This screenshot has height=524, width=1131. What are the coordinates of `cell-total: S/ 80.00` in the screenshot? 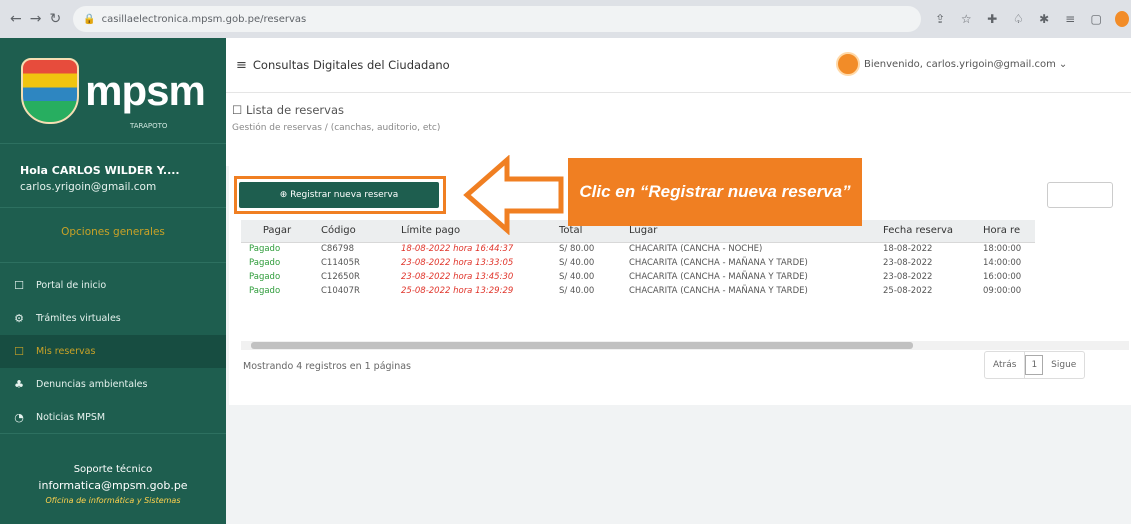 It's located at (577, 249).